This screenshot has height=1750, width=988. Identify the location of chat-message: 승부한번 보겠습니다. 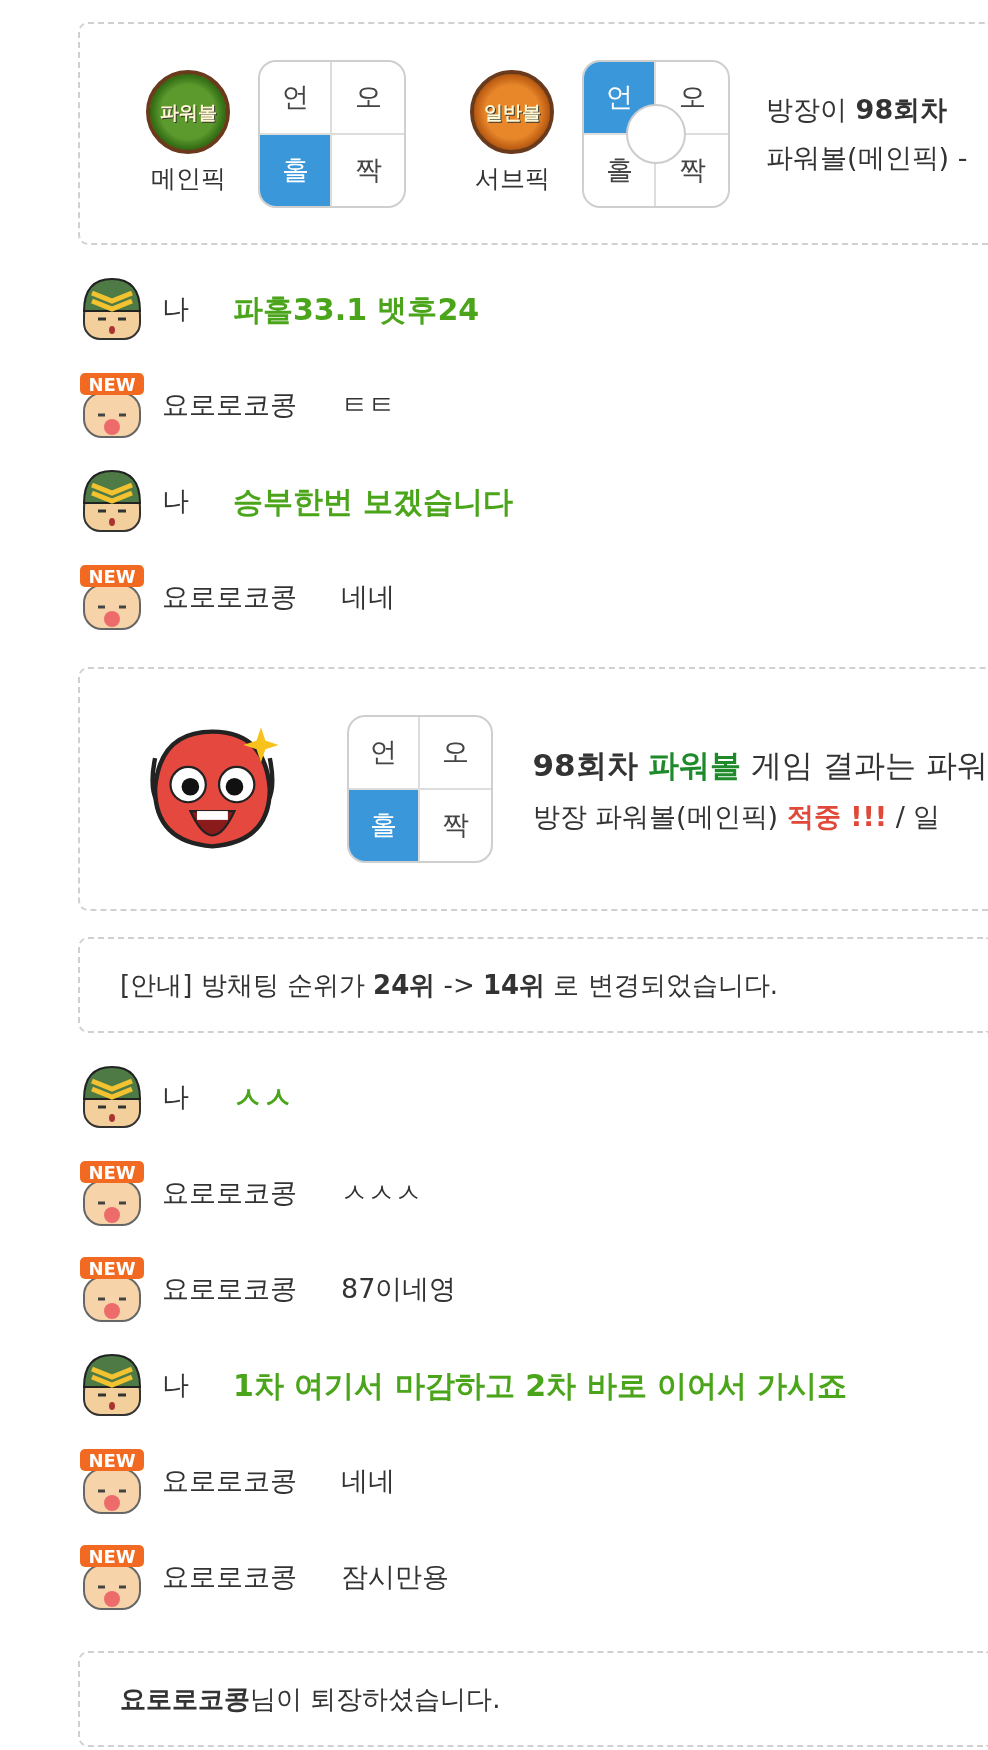
(373, 501).